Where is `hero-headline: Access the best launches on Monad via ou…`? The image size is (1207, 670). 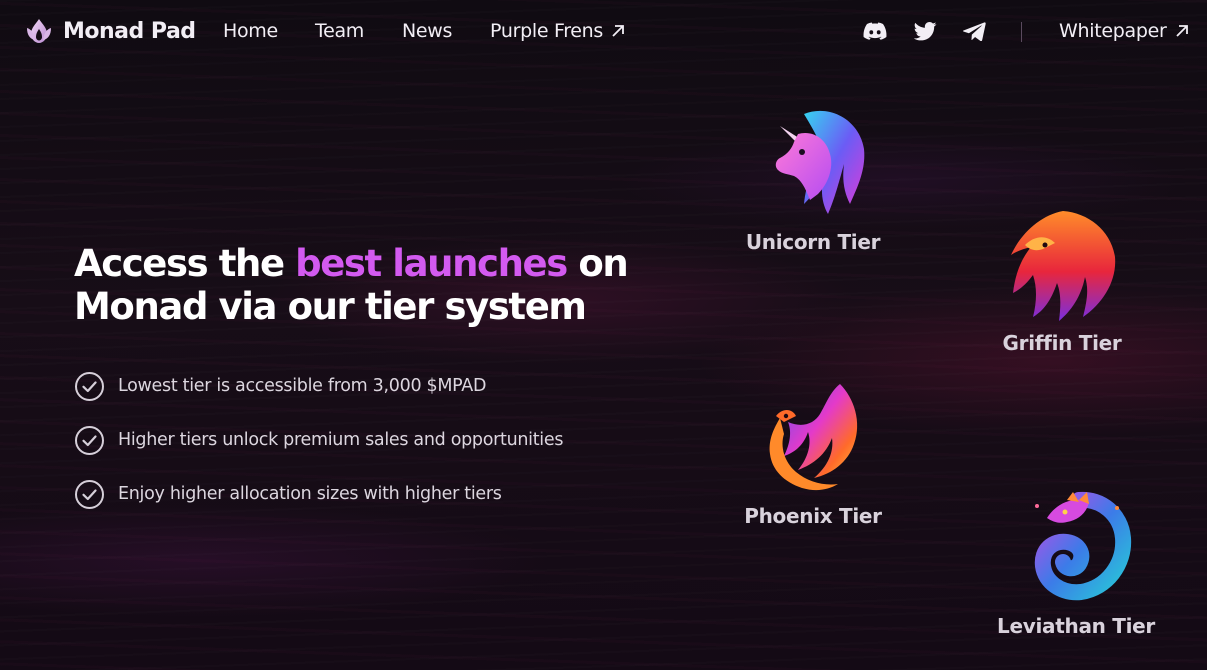
hero-headline: Access the best launches on Monad via ou… is located at coordinates (354, 285).